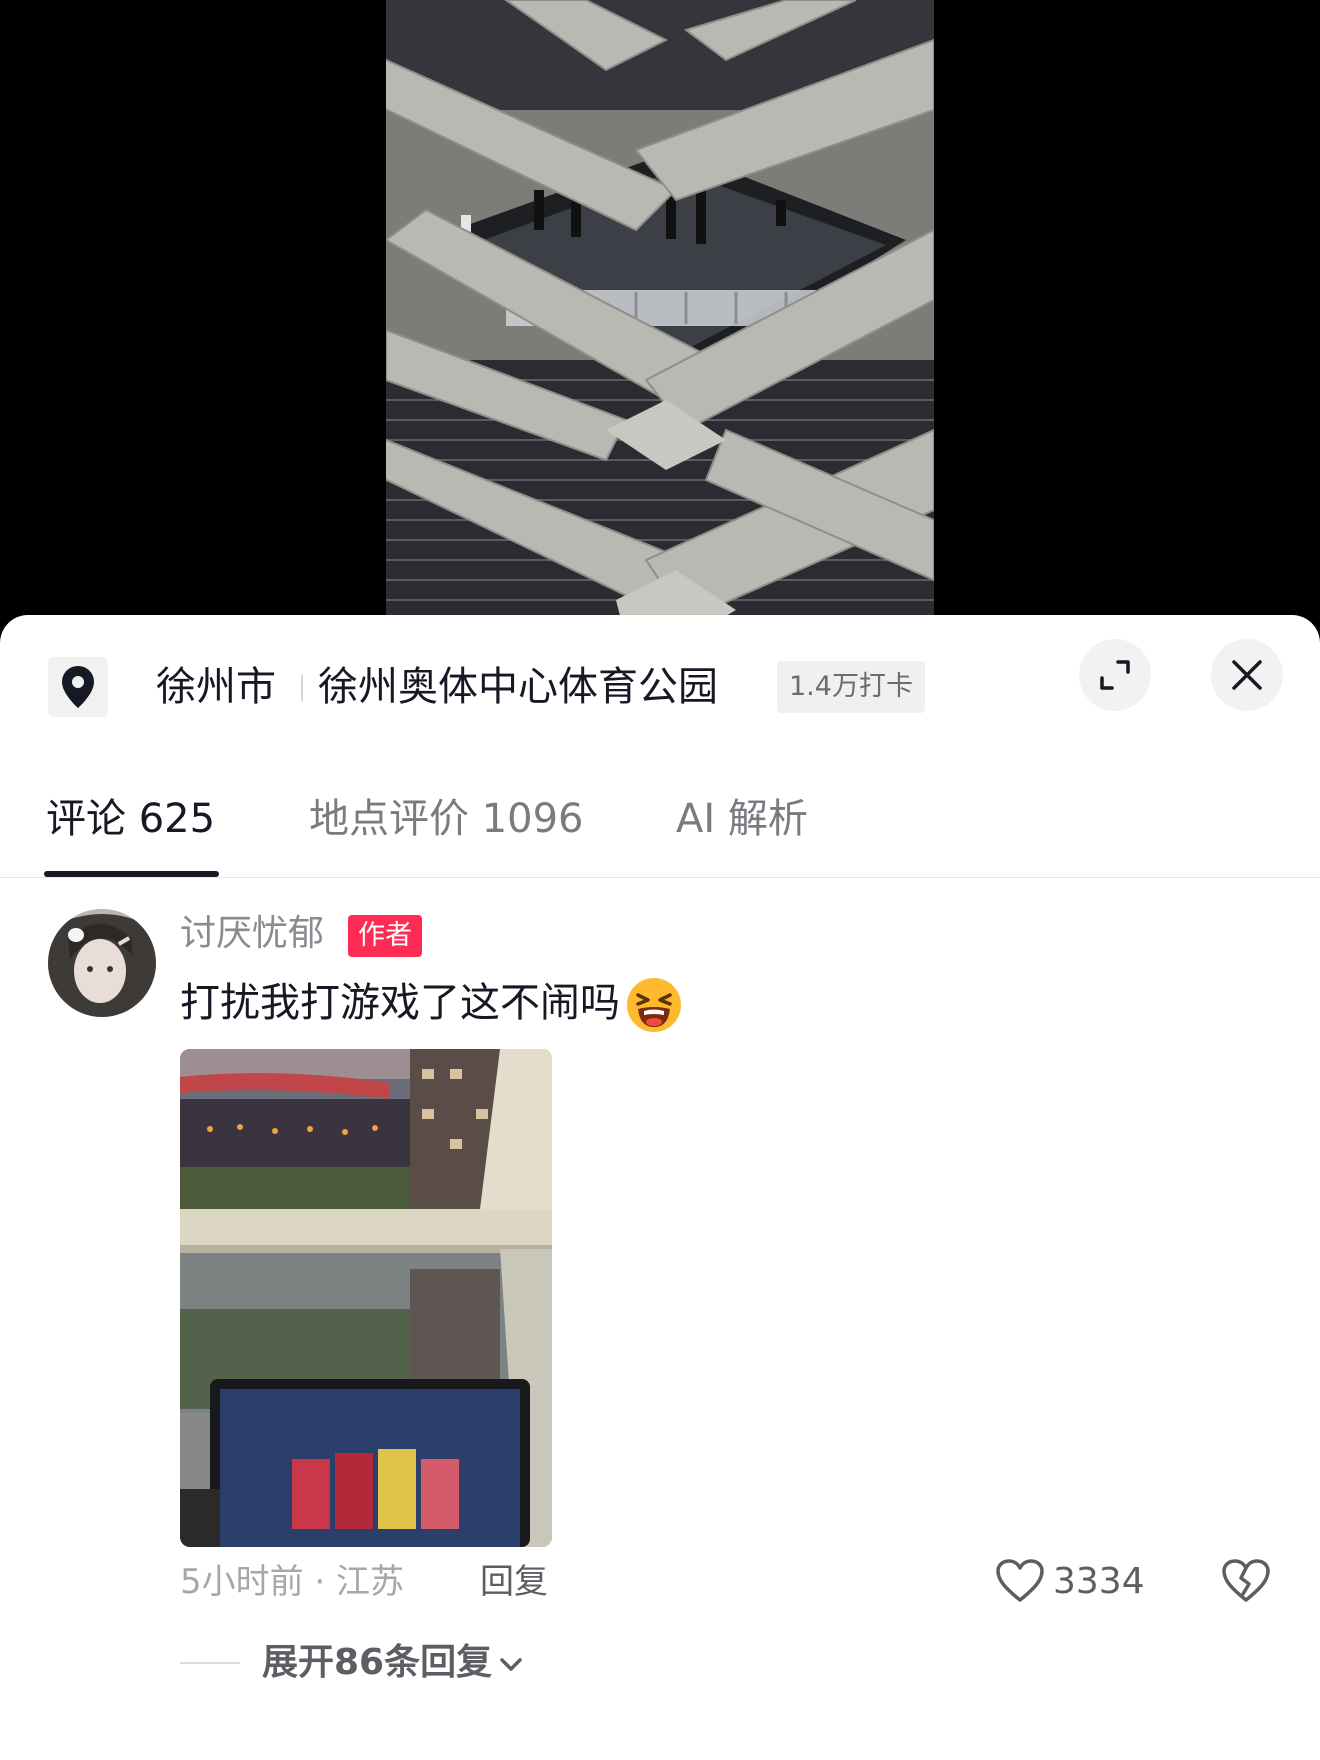  What do you see at coordinates (292, 1582) in the screenshot?
I see `comment-time-location: 5小时前 · 江苏` at bounding box center [292, 1582].